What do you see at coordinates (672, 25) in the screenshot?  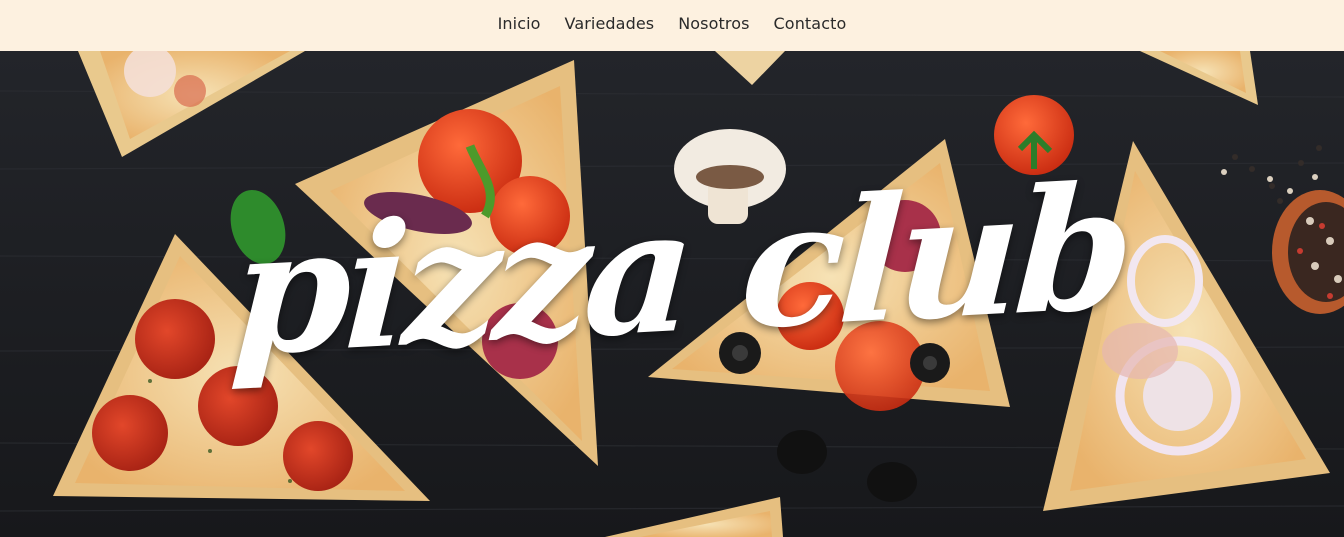 I see `top-navigation: Inicio Variedades Nosotros Contacto` at bounding box center [672, 25].